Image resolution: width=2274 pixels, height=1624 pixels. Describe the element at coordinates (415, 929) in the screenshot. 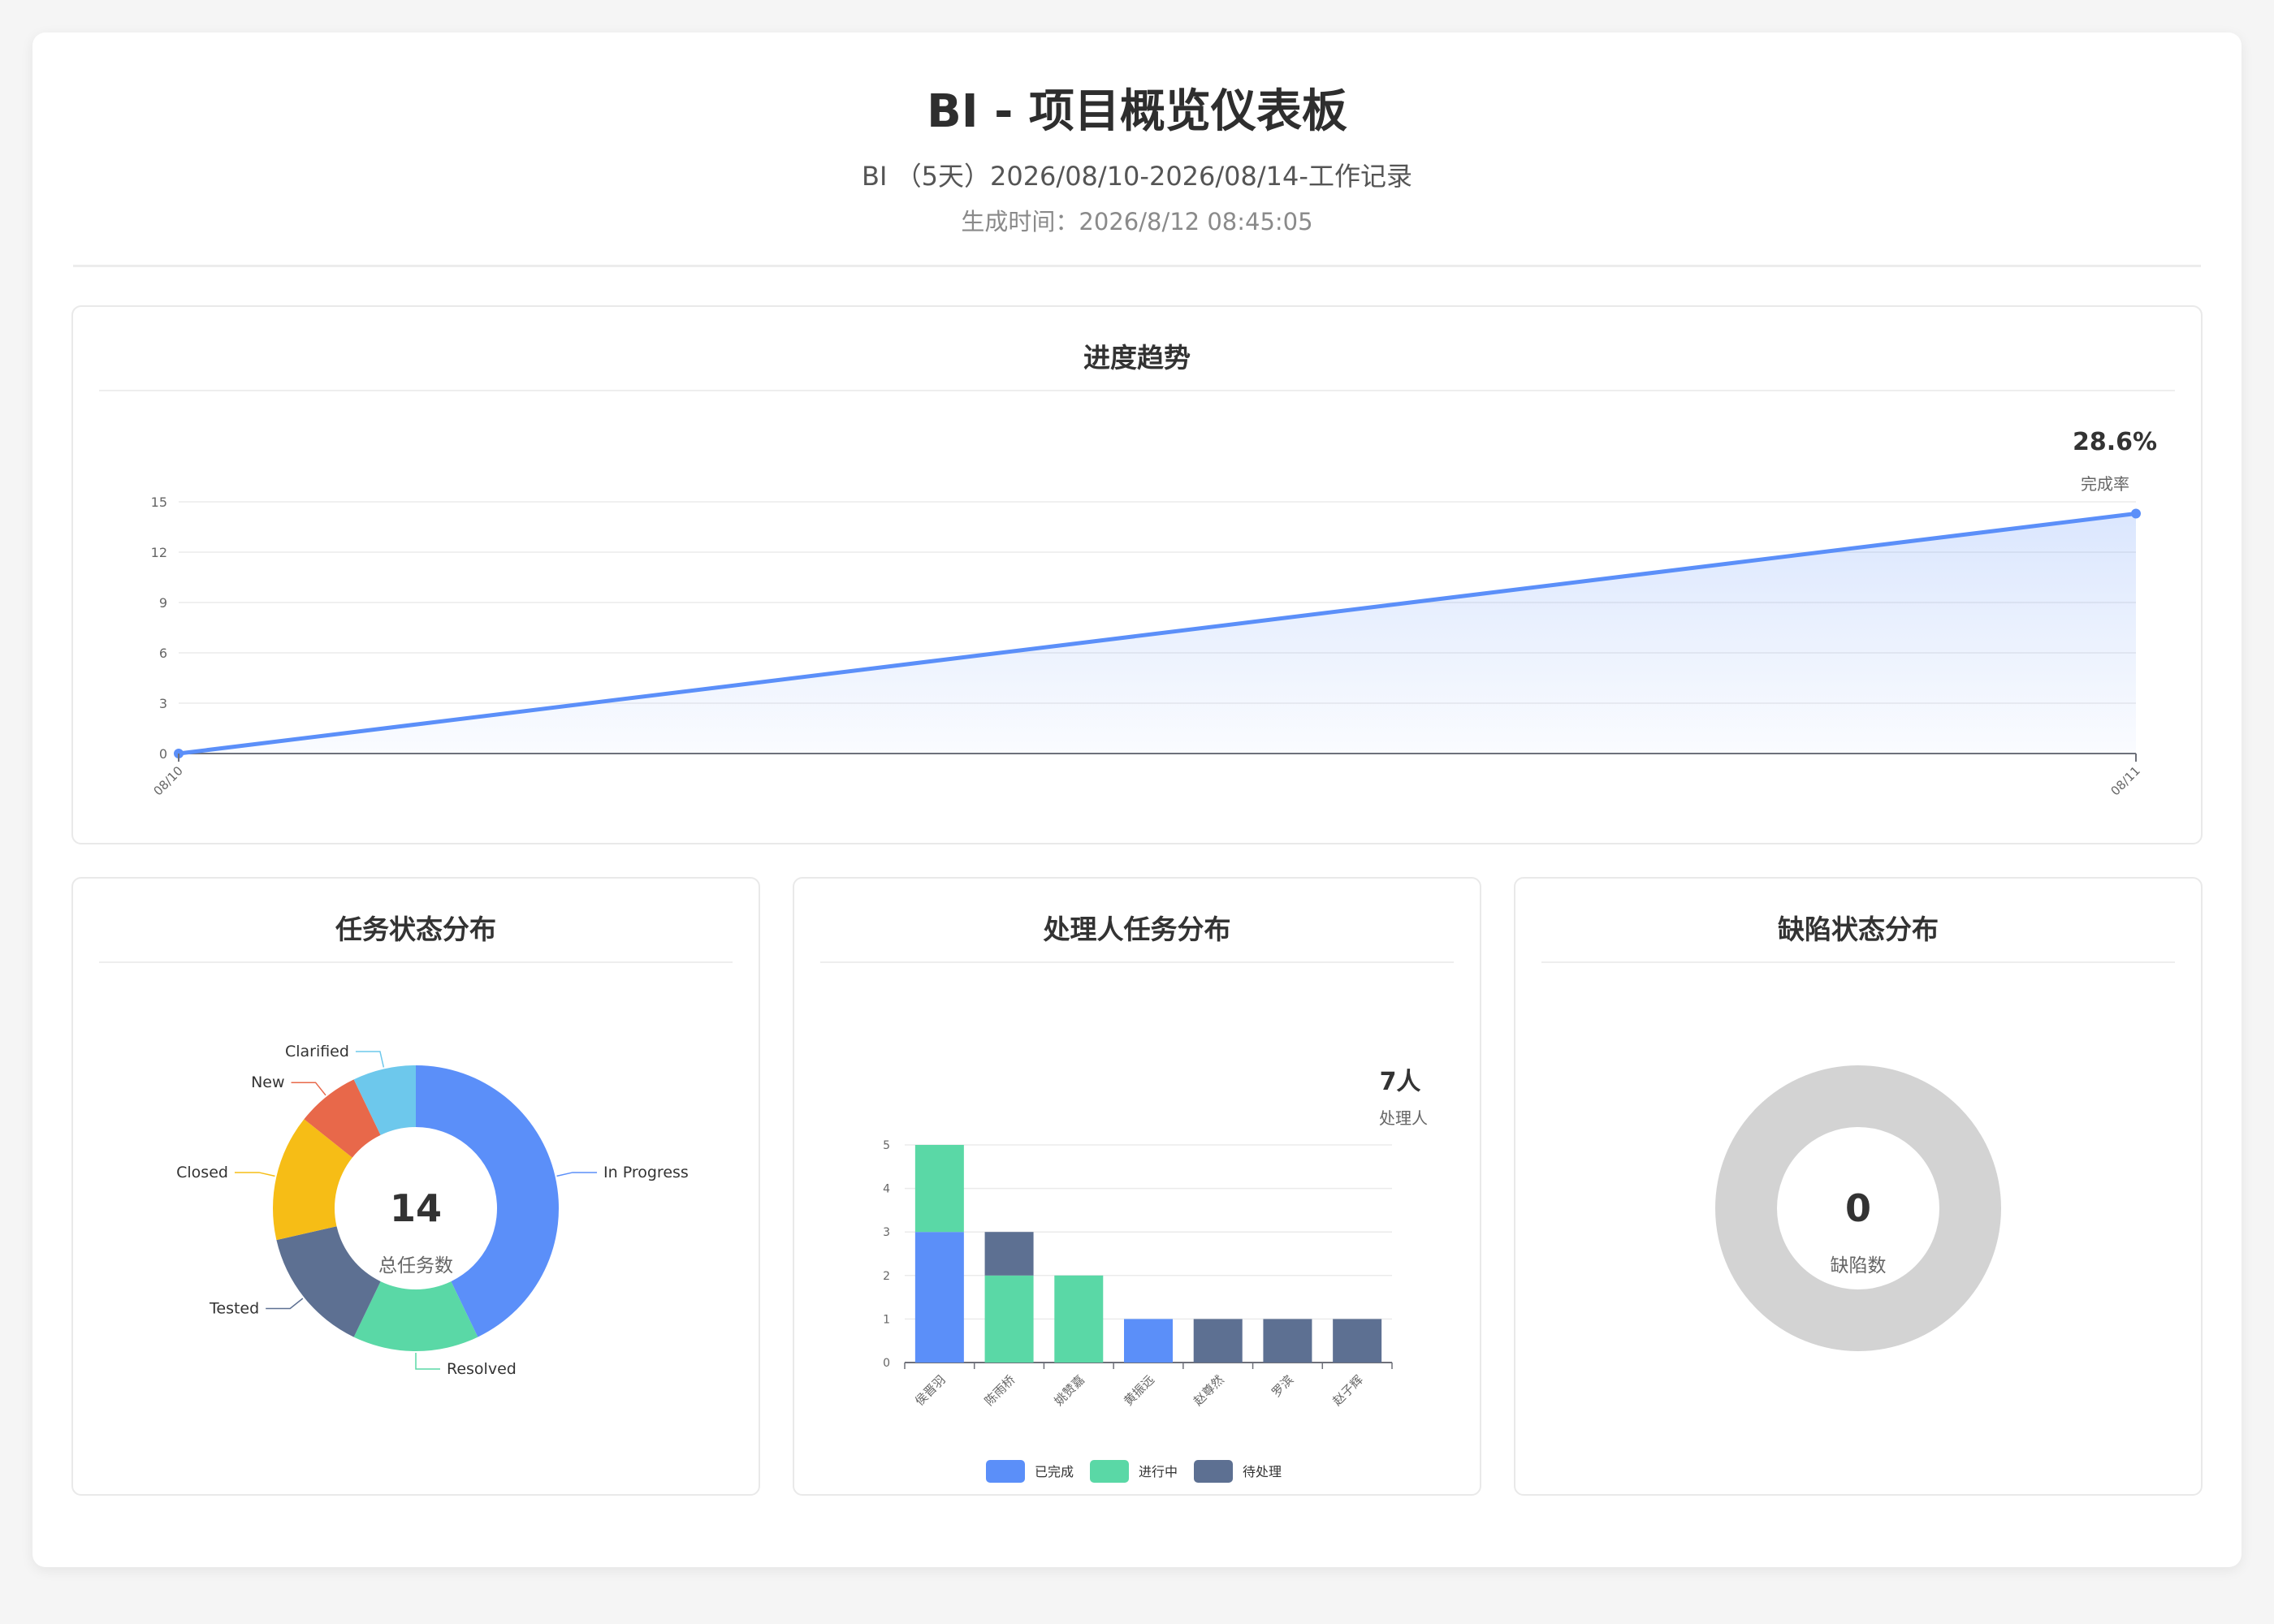

I see `task-status-title: 任务状态分布` at that location.